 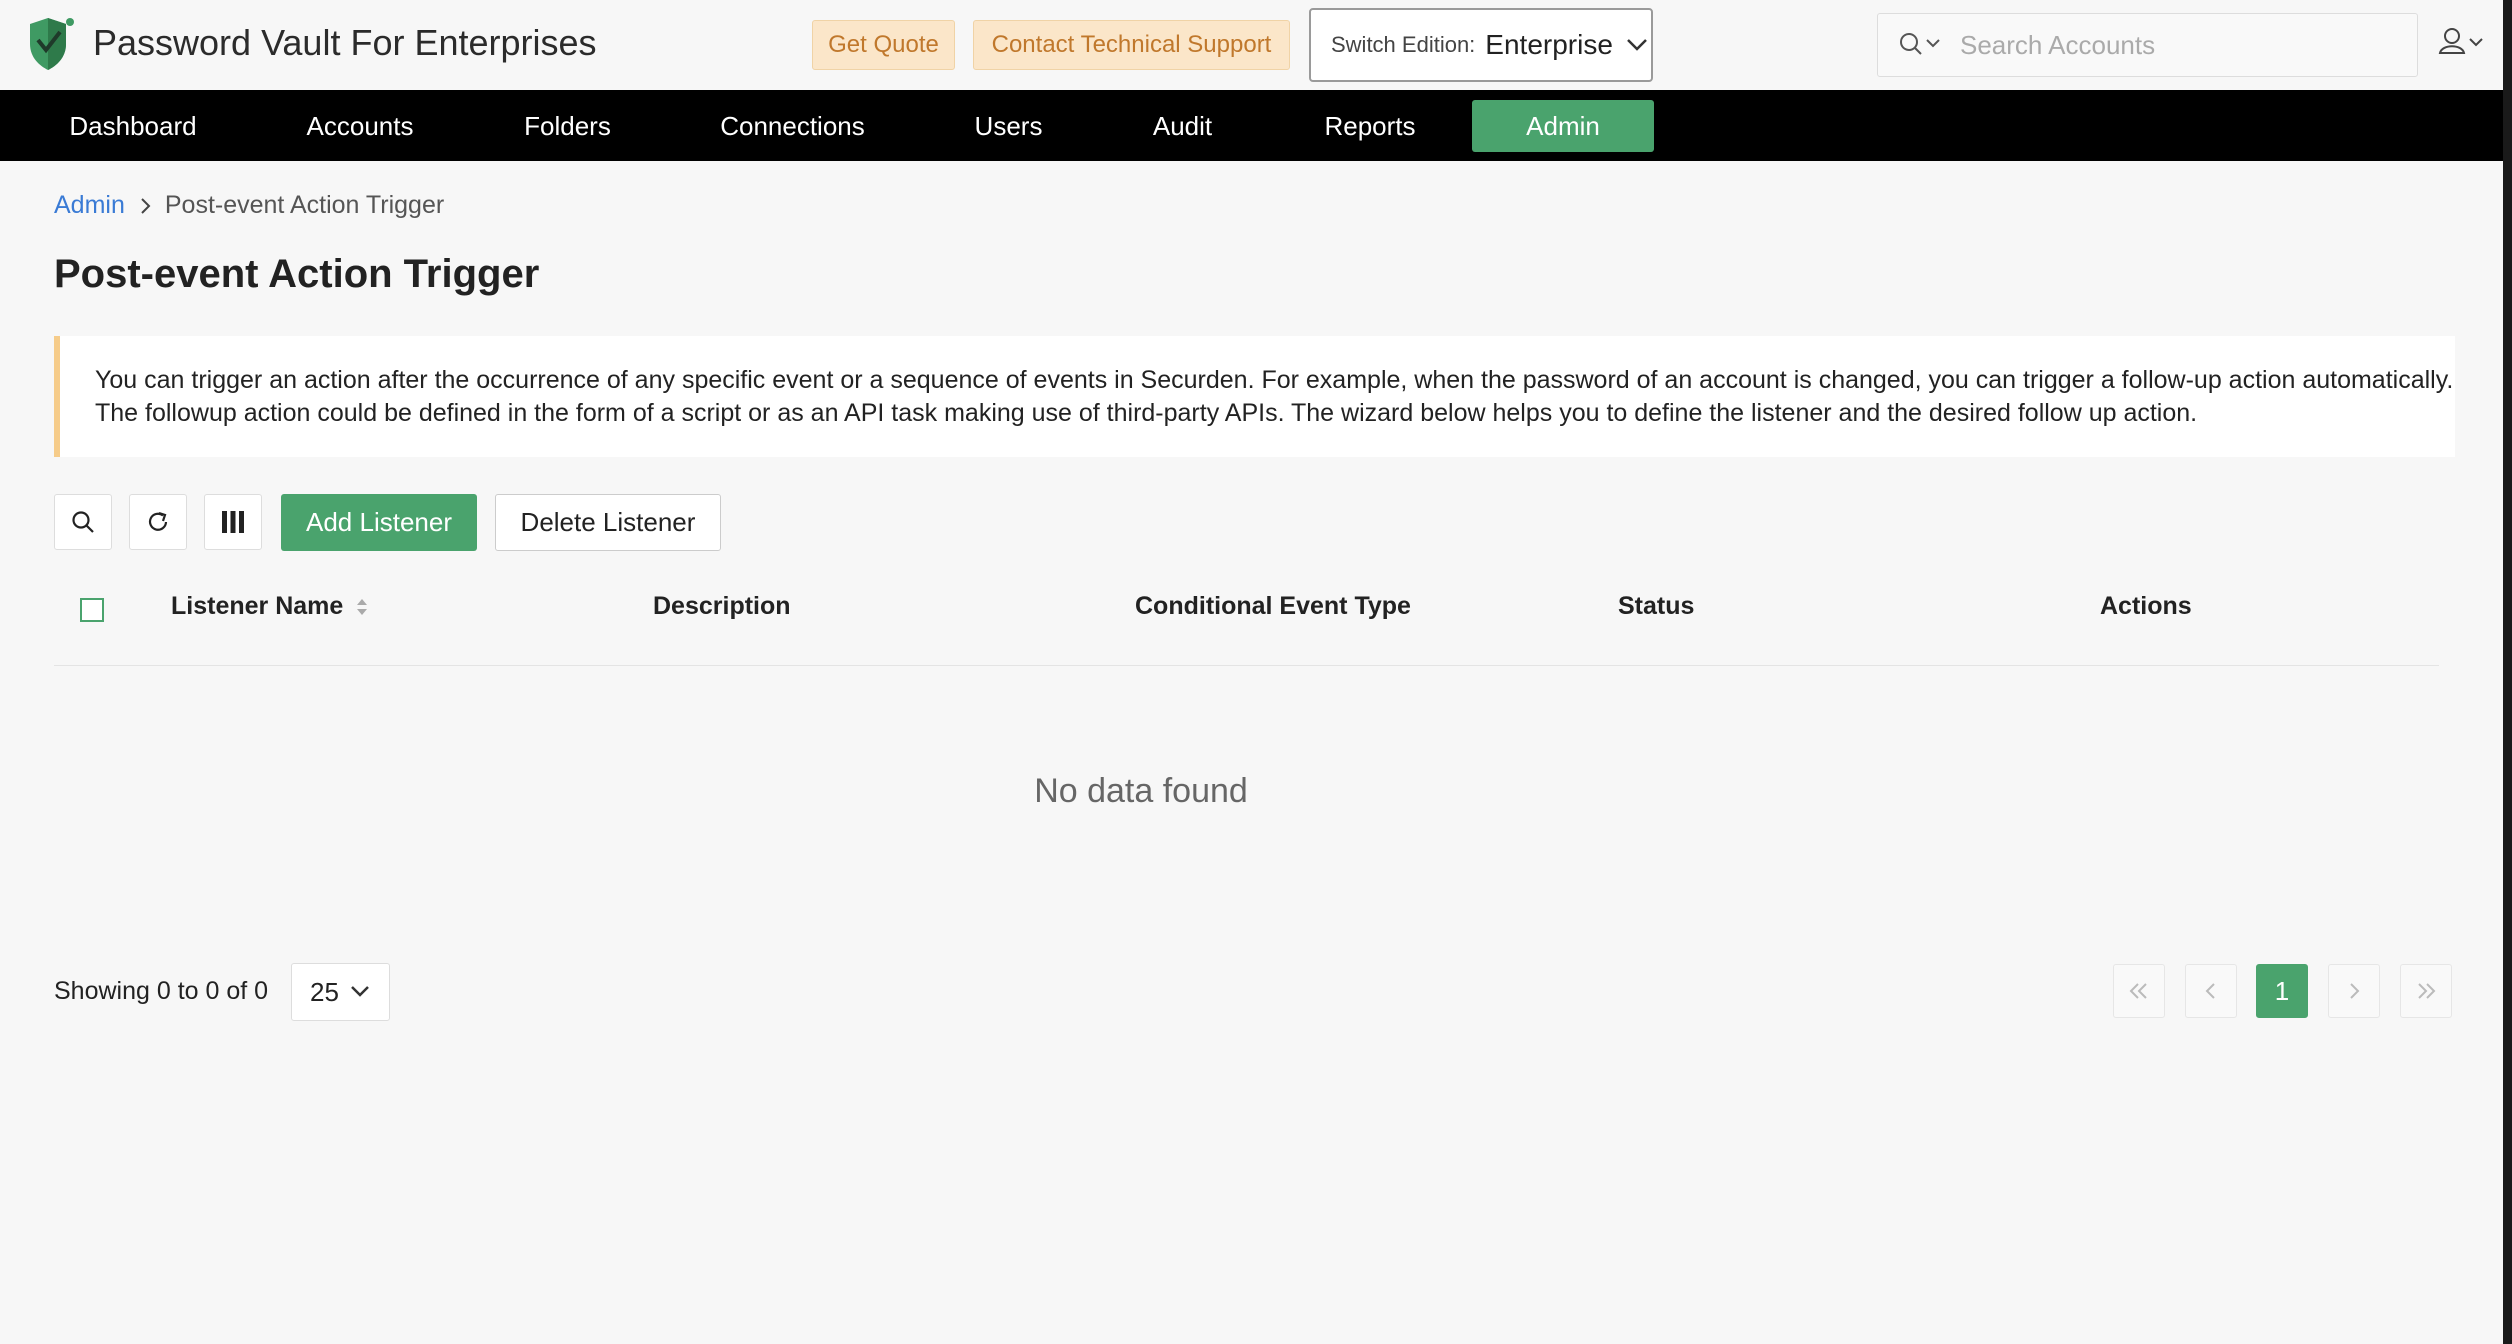 I want to click on breadcrumb-current: Post-event Action Trigger, so click(x=304, y=205).